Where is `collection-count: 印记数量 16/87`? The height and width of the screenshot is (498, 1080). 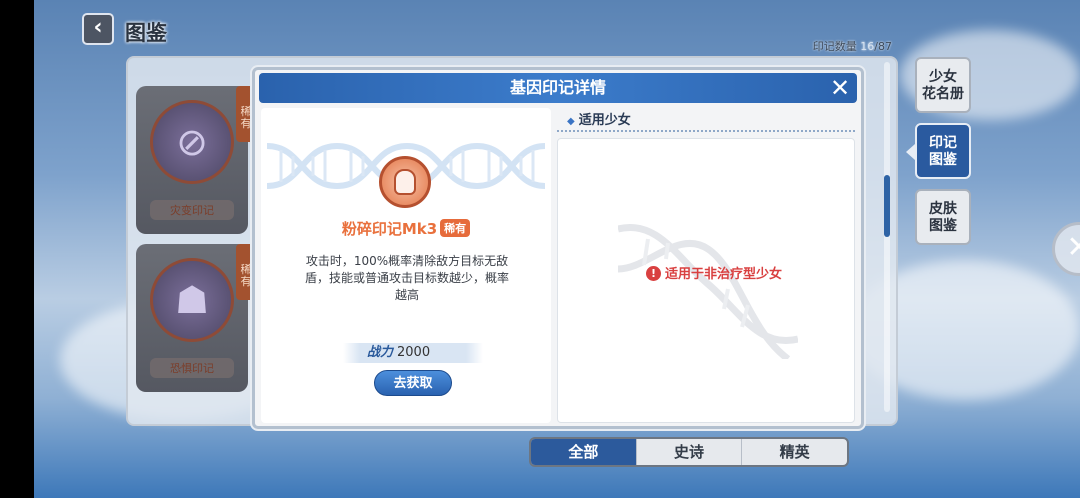 collection-count: 印记数量 16/87 is located at coordinates (852, 46).